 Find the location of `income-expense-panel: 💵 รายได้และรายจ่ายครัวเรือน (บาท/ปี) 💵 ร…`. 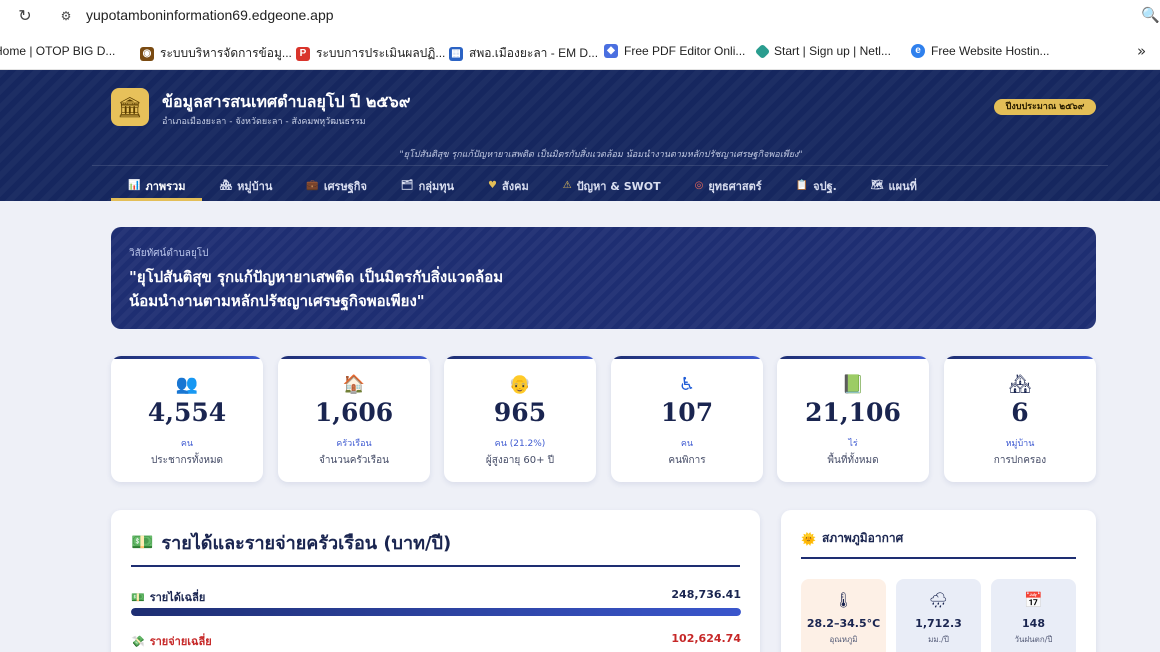

income-expense-panel: 💵 รายได้และรายจ่ายครัวเรือน (บาท/ปี) 💵 ร… is located at coordinates (435, 581).